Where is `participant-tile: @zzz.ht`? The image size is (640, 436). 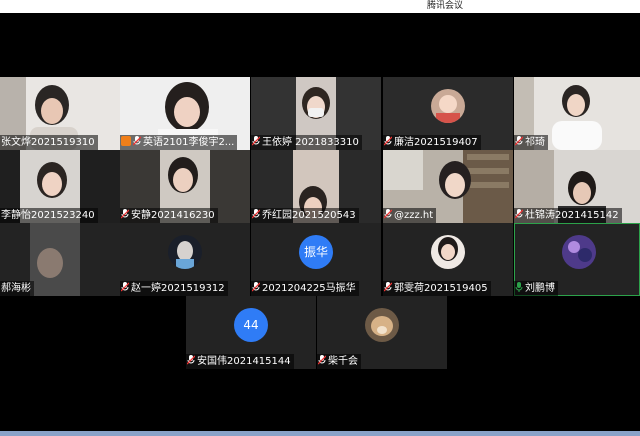
participant-tile: @zzz.ht is located at coordinates (448, 186).